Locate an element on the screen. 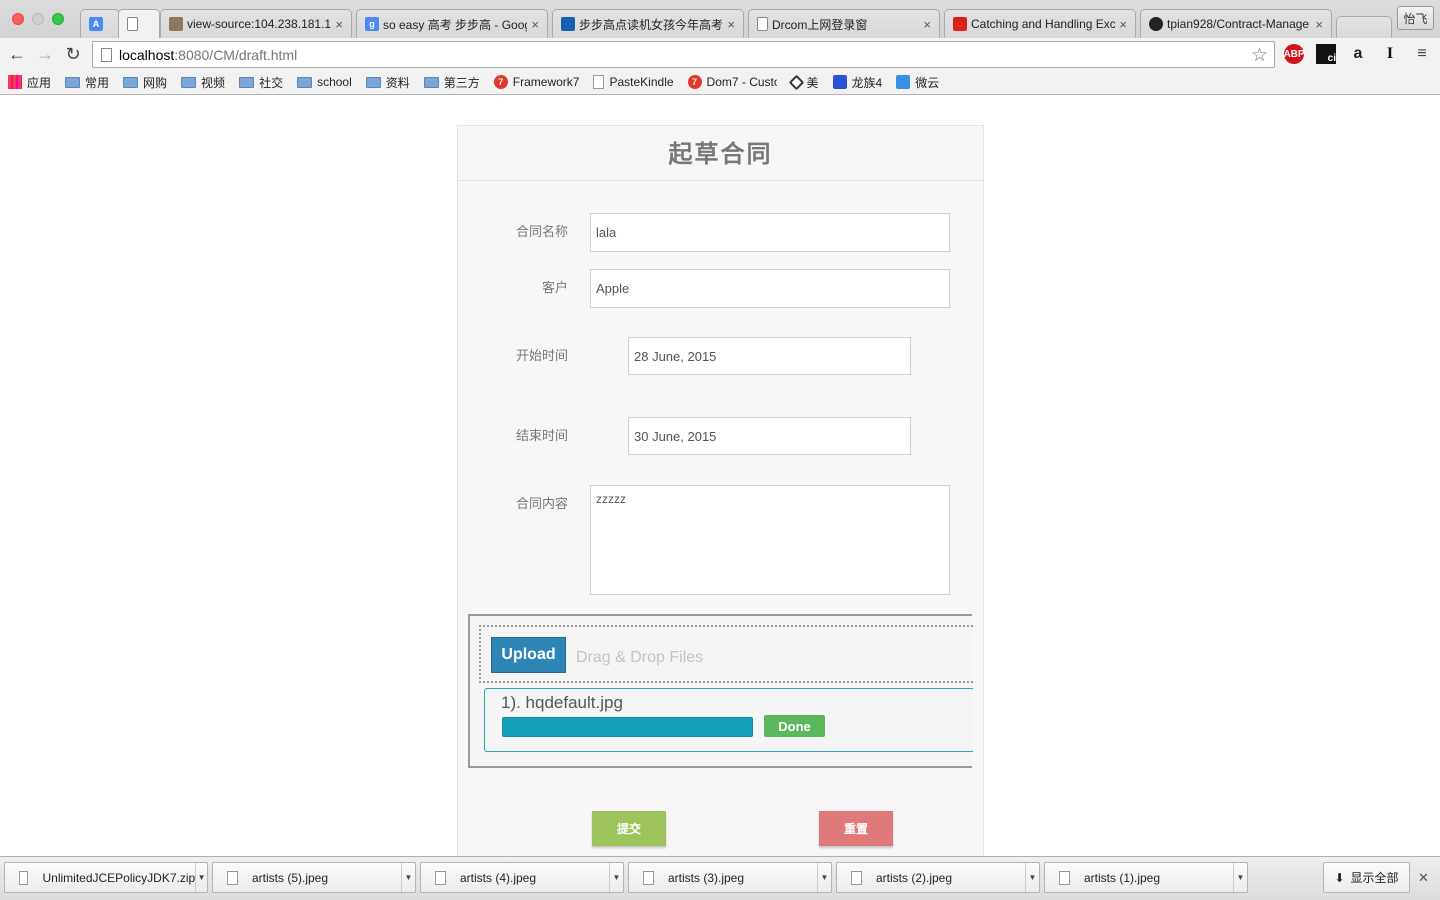 The width and height of the screenshot is (1440, 900). tab-drcom: Drcom上网登录窗 × is located at coordinates (844, 23).